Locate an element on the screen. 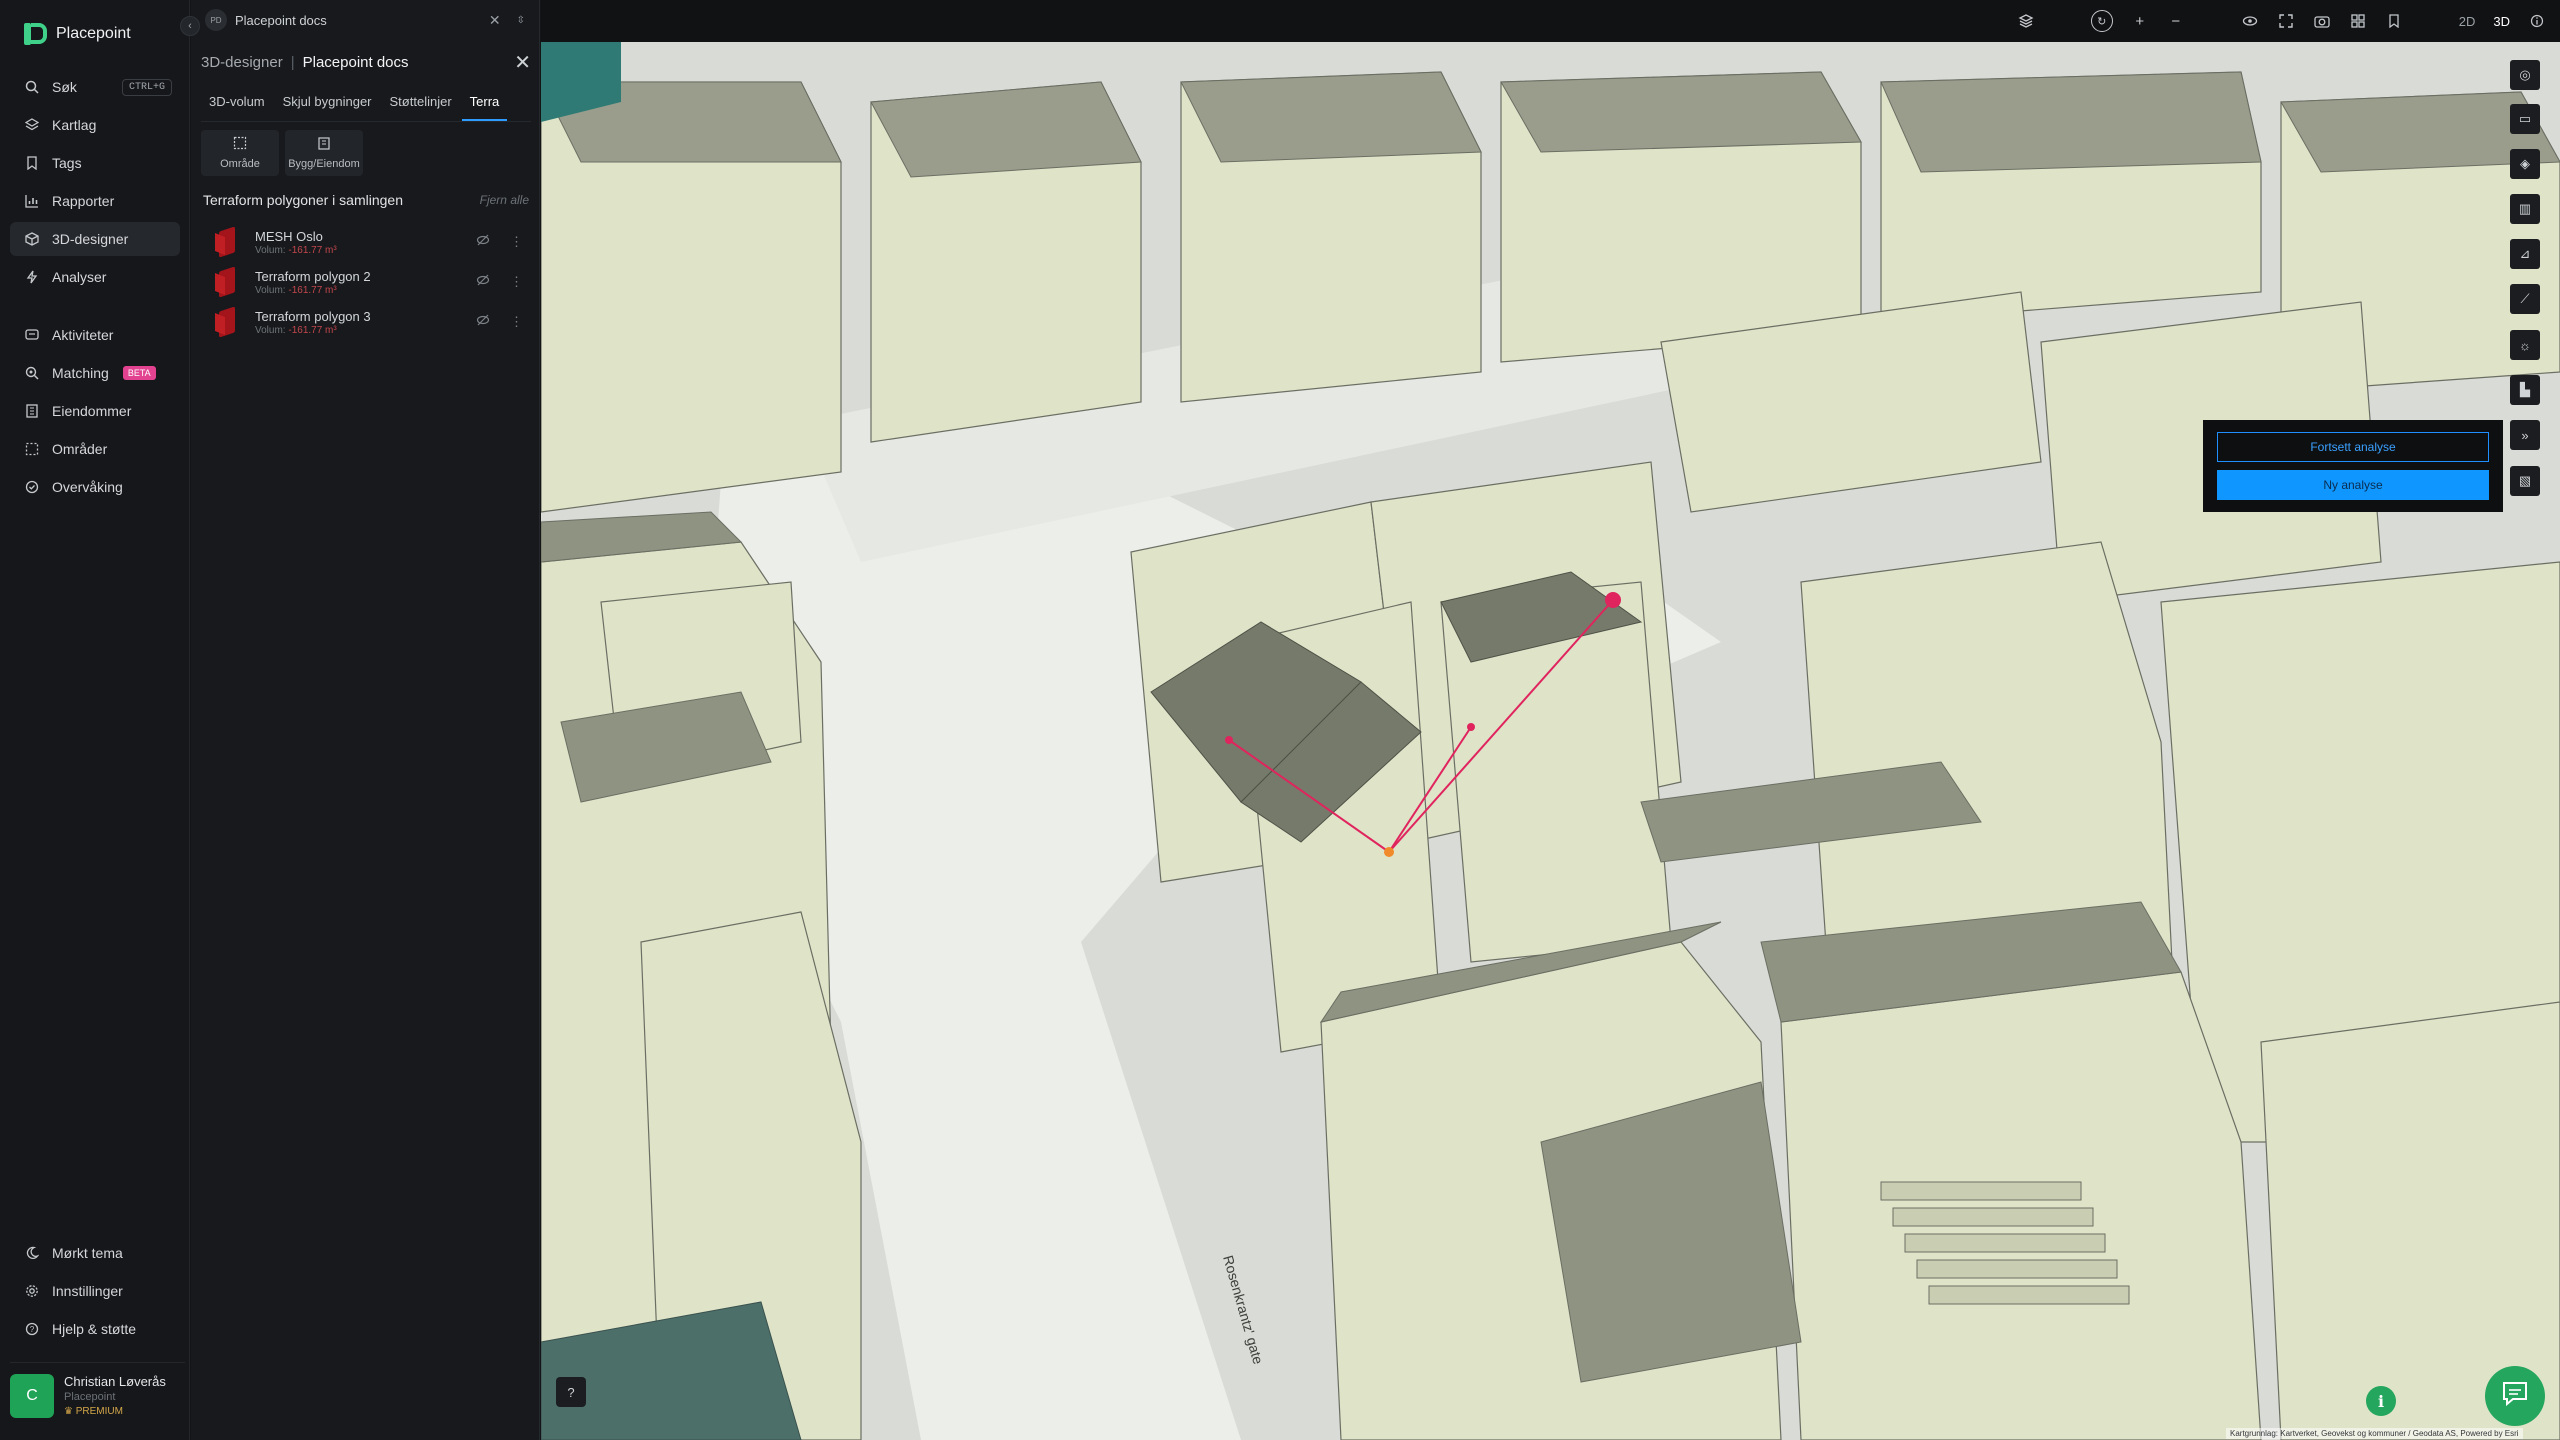  tab-stottelinjer: Støttelinjer is located at coordinates (421, 106).